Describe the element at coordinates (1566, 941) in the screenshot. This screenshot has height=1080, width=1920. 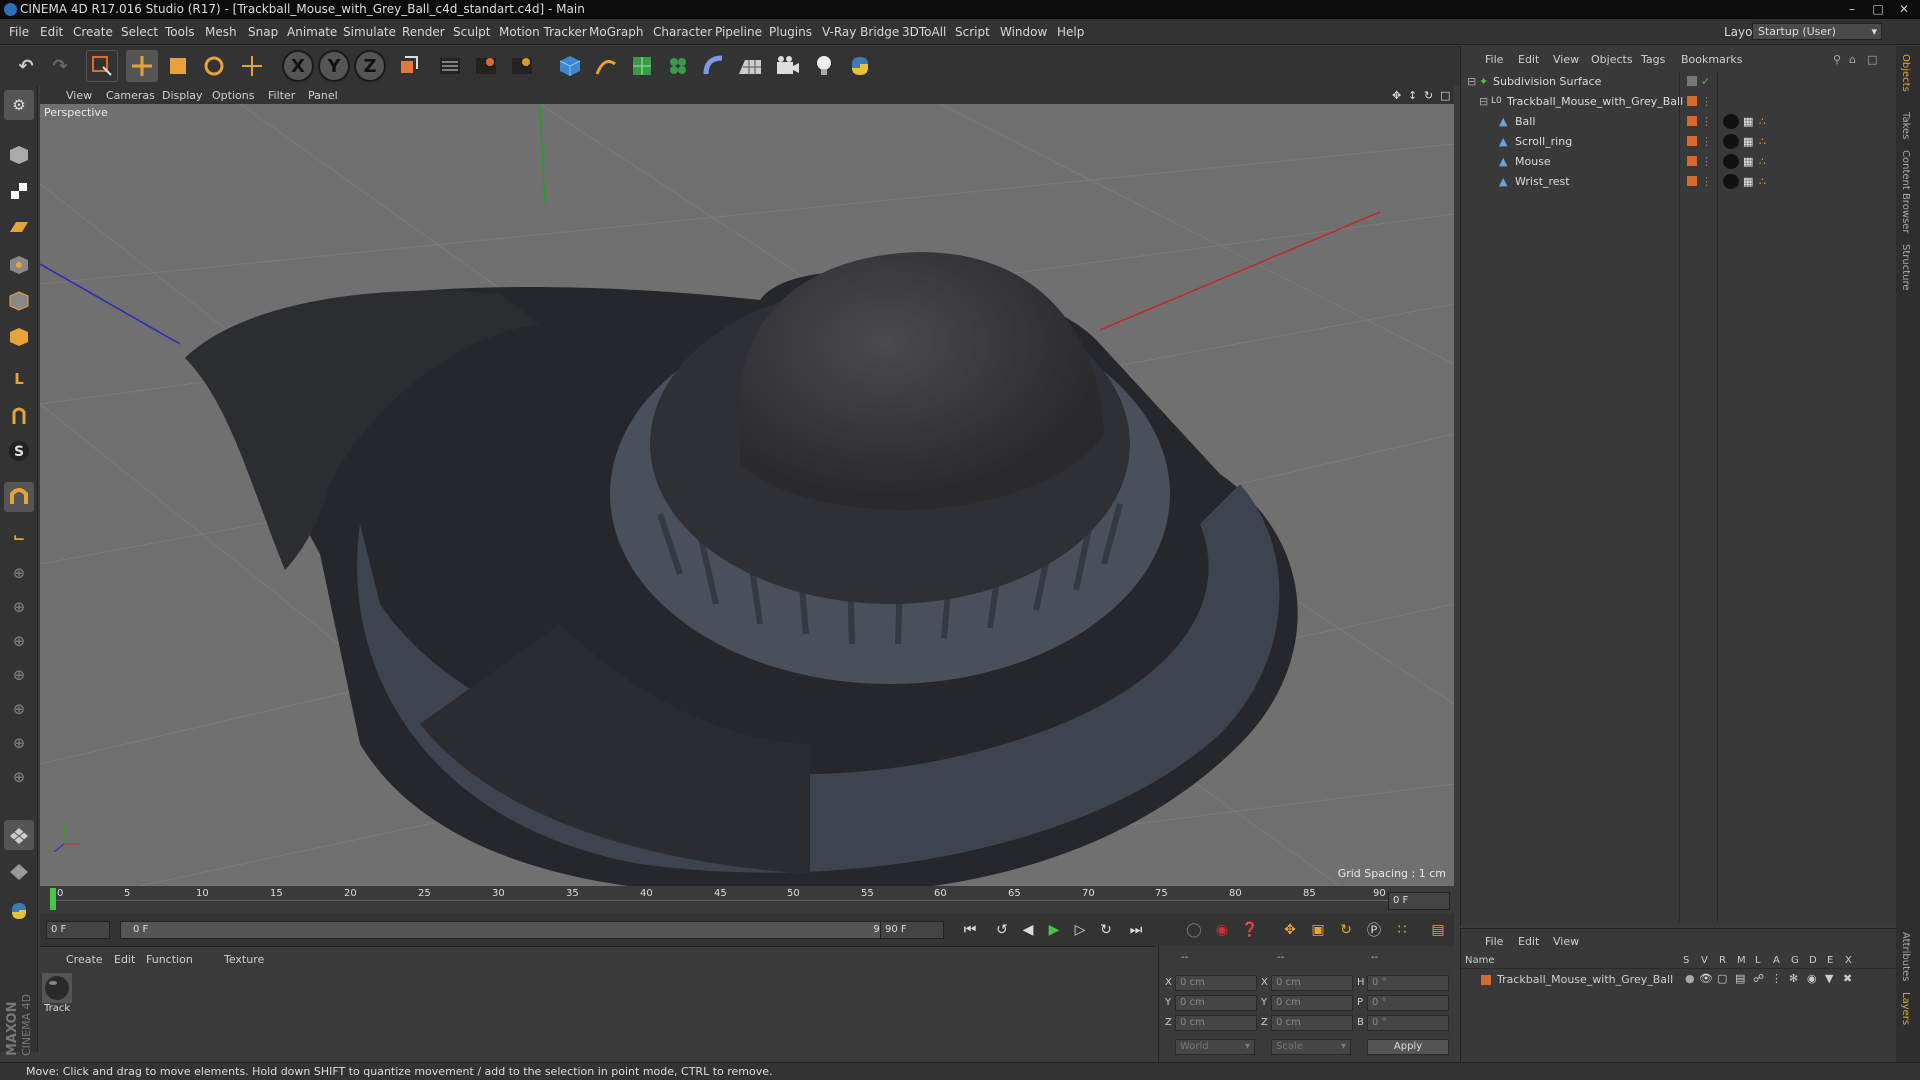
I see `layermgr-menu-view: View` at that location.